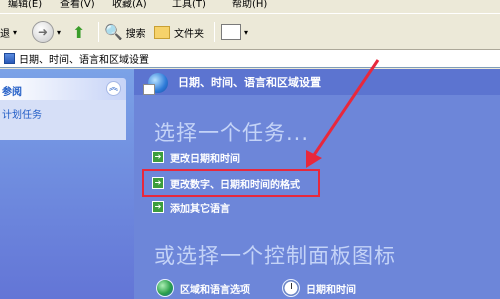  I want to click on clock-icon, so click(291, 288).